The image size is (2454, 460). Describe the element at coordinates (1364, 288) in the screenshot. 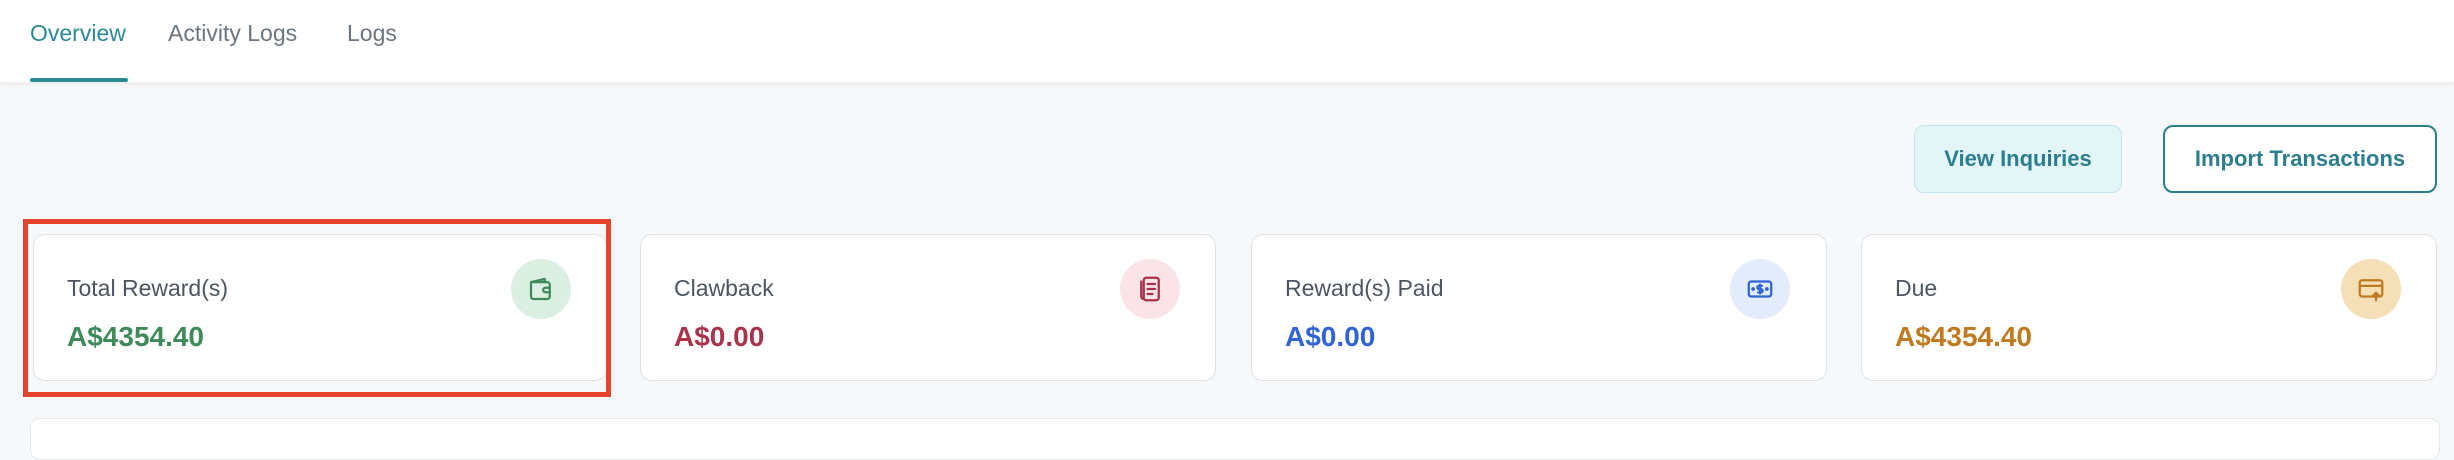

I see `card-label: Reward(s) Paid` at that location.